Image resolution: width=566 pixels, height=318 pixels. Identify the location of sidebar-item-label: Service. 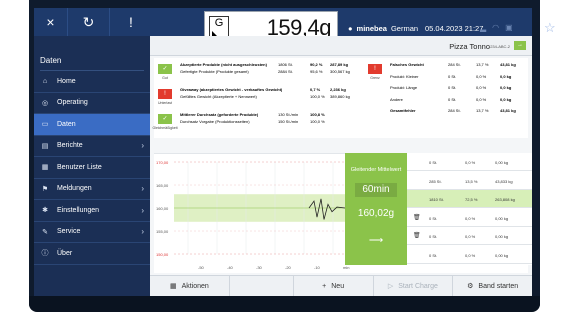
(69, 232).